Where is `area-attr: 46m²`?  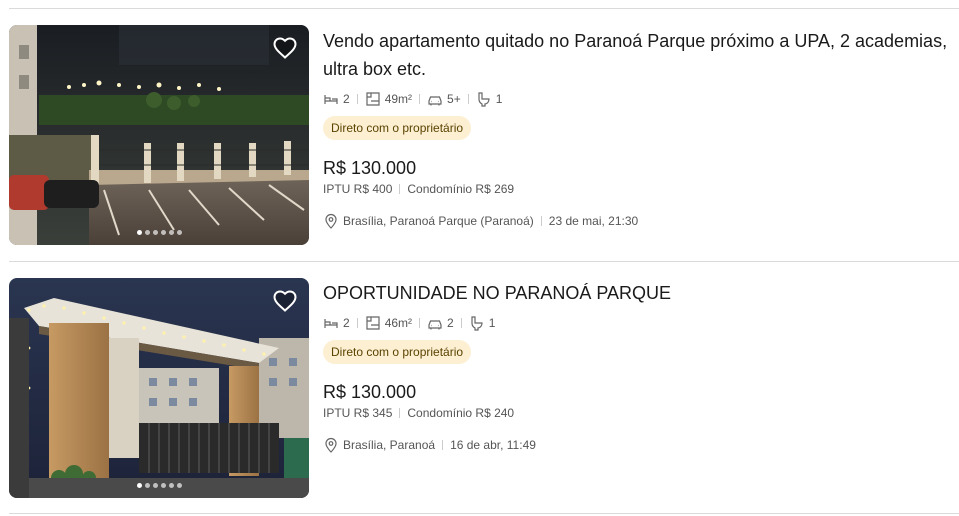 area-attr: 46m² is located at coordinates (388, 323).